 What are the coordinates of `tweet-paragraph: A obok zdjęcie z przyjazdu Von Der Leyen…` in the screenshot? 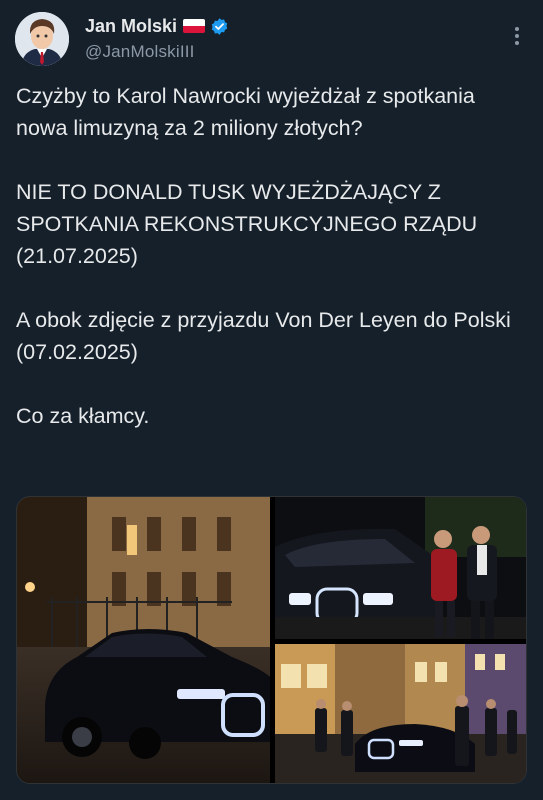 It's located at (263, 336).